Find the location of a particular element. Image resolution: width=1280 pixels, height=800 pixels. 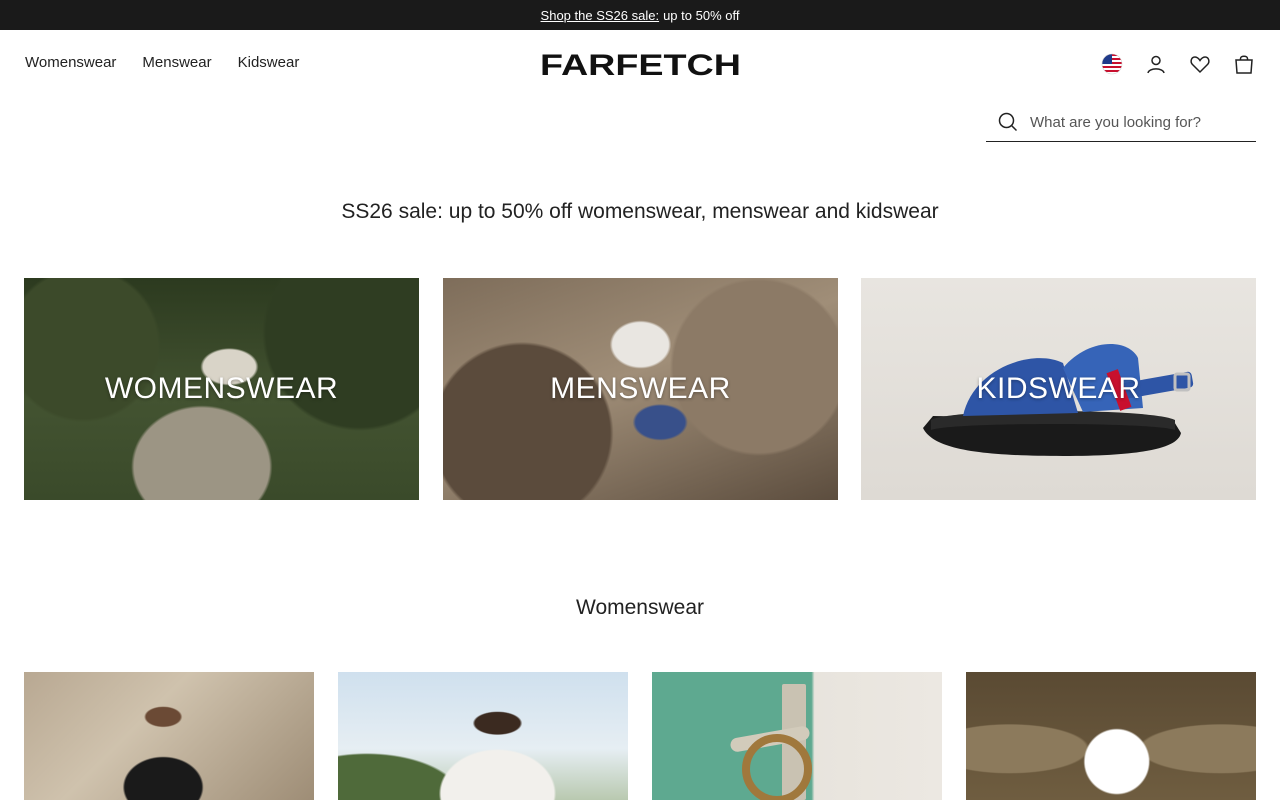

search-icon is located at coordinates (1008, 122).